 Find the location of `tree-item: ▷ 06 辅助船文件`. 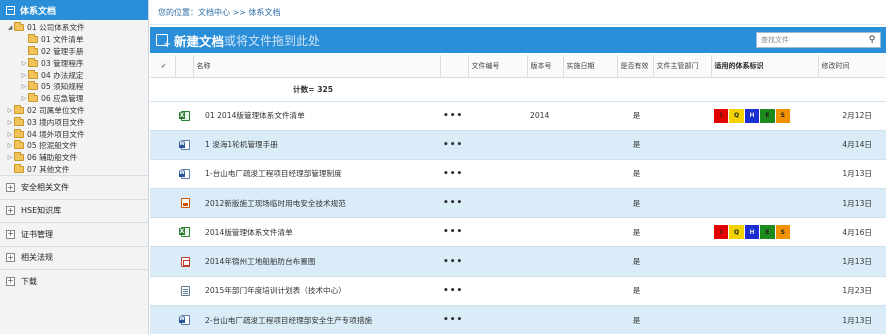

tree-item: ▷ 06 辅助船文件 is located at coordinates (74, 158).